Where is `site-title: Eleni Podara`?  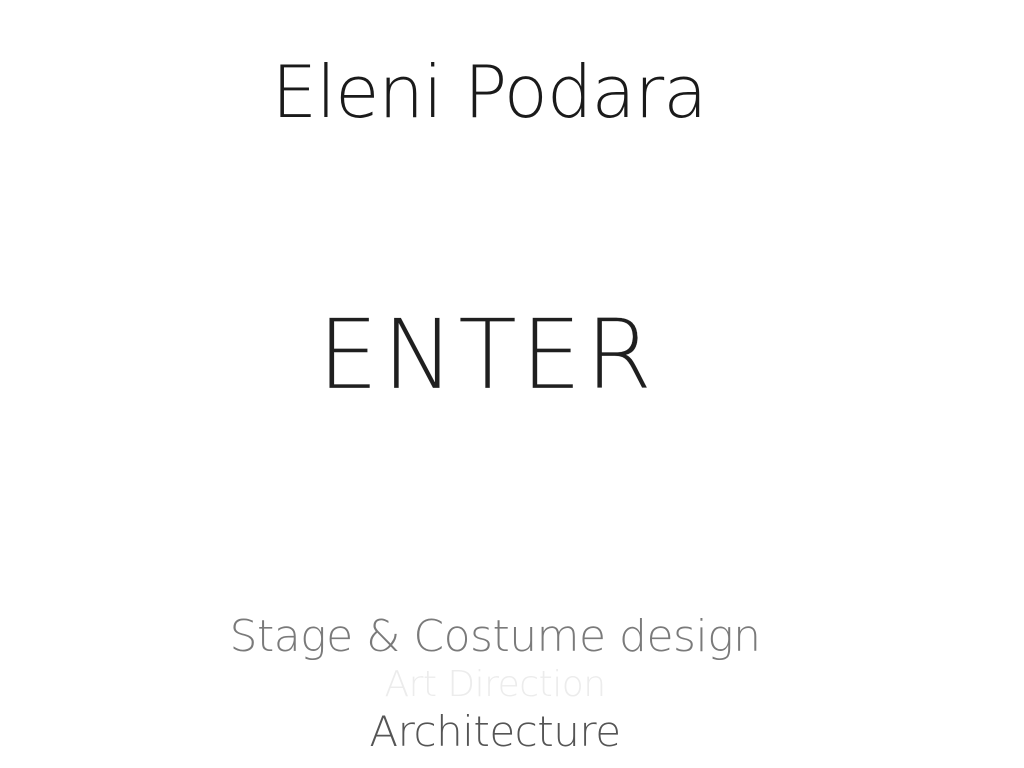 site-title: Eleni Podara is located at coordinates (489, 92).